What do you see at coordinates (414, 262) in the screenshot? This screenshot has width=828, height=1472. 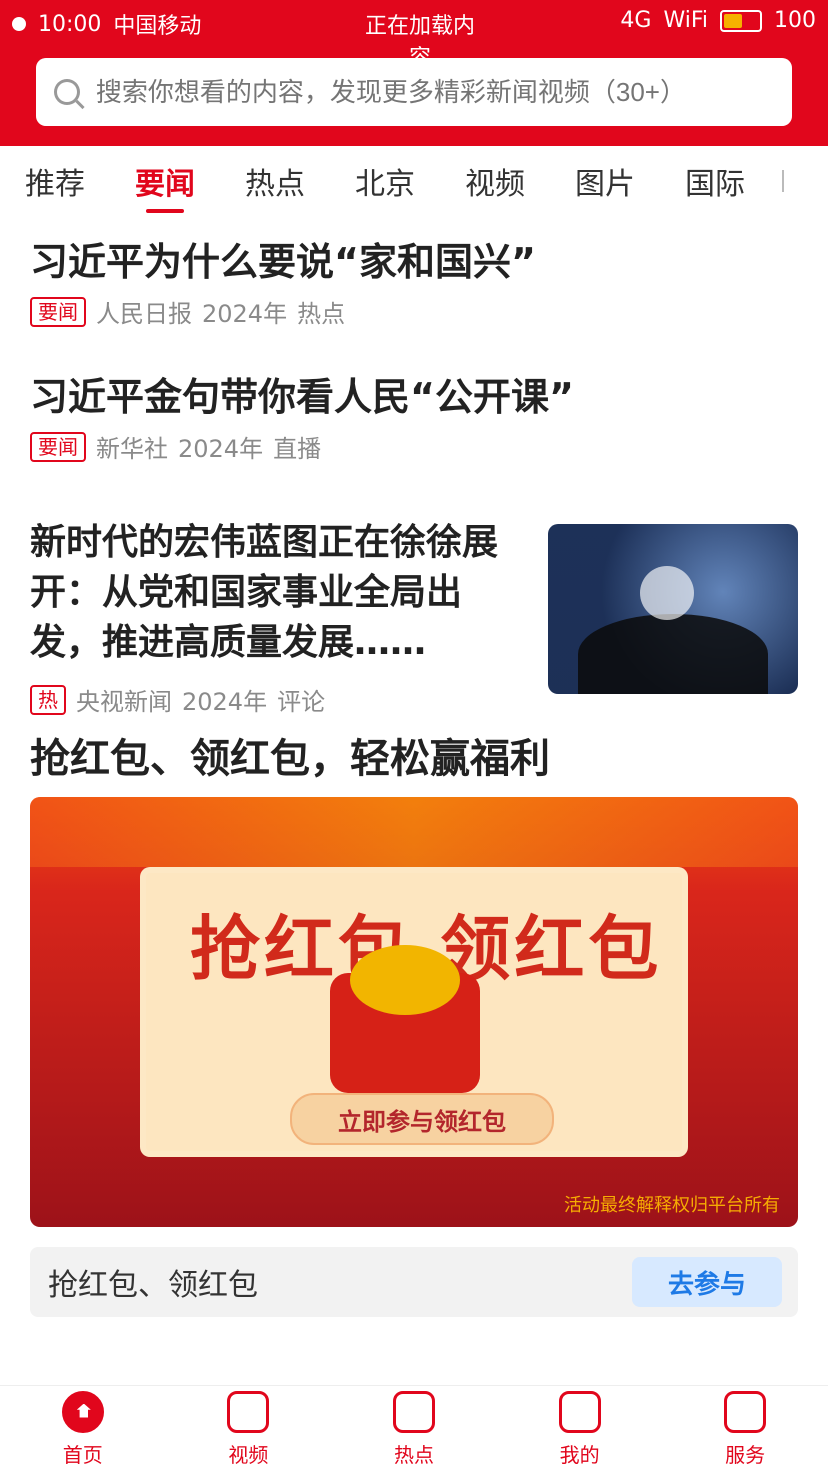 I see `article-title: 习近平为什么要说“家和国兴”` at bounding box center [414, 262].